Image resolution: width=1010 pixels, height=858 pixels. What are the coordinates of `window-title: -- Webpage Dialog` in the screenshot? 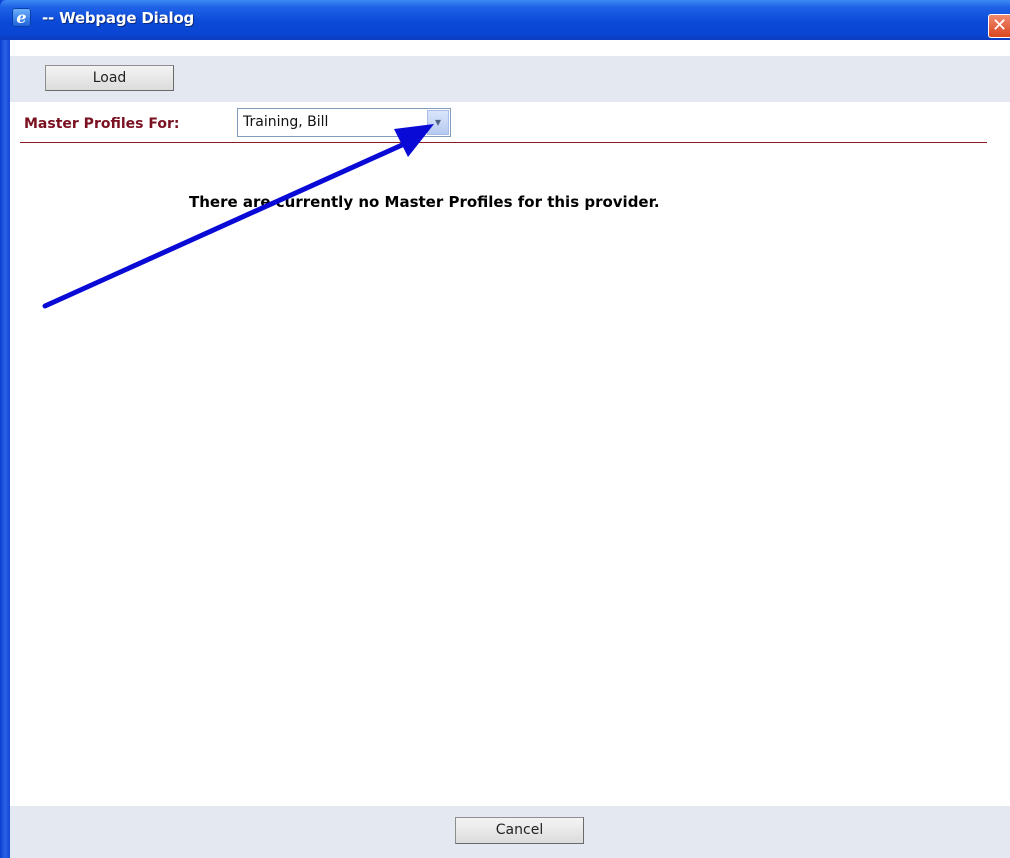 It's located at (118, 18).